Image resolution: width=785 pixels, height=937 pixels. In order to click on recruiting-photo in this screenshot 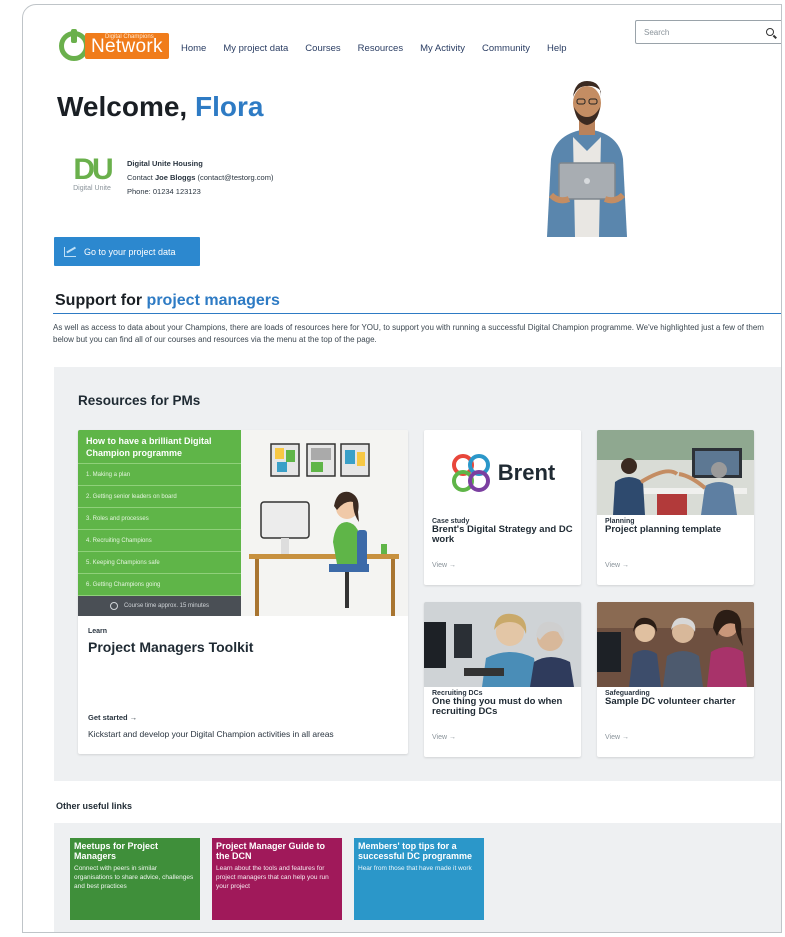, I will do `click(502, 644)`.